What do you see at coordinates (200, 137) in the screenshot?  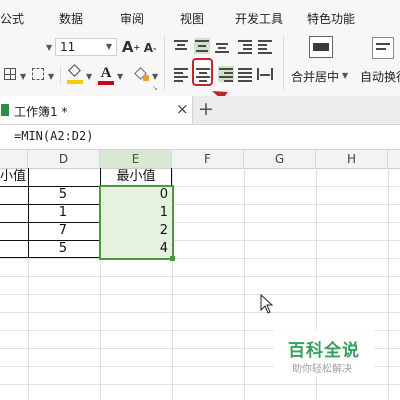 I see `formula-bar: =MIN(A2:D2)` at bounding box center [200, 137].